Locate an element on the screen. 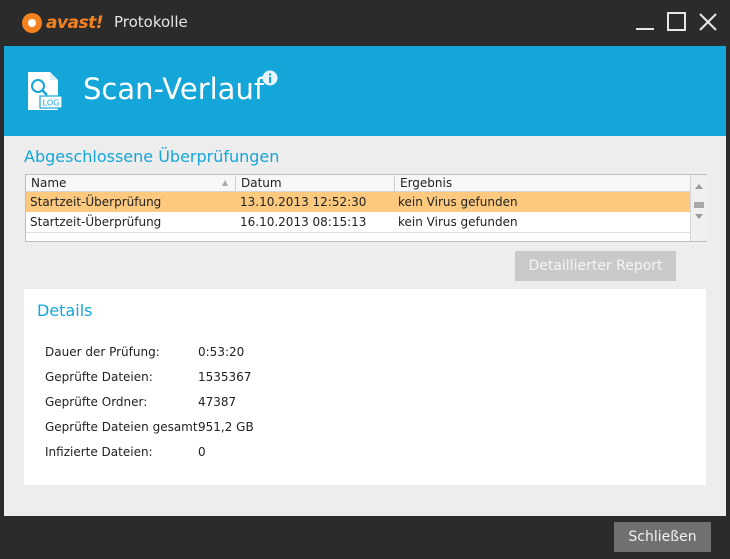 The height and width of the screenshot is (559, 730). column-header-datum: Datum is located at coordinates (315, 183).